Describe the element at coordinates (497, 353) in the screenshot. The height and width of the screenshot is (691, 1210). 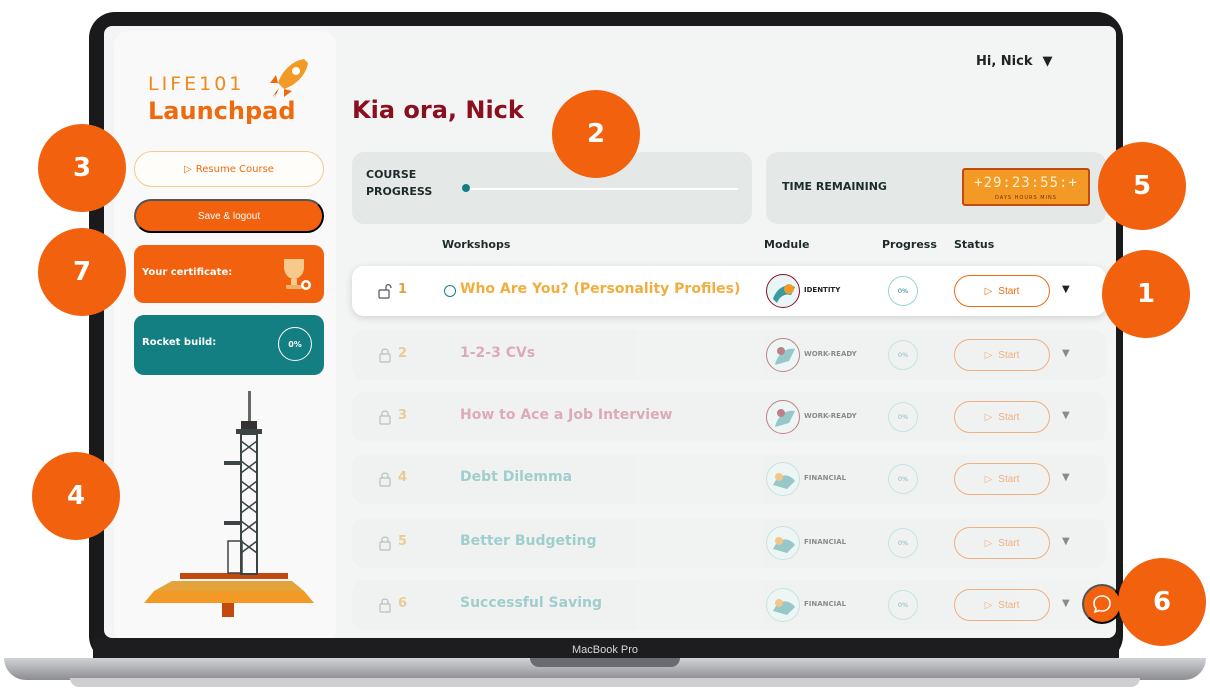
I see `workshop-title: 1-2-3 CVs` at that location.